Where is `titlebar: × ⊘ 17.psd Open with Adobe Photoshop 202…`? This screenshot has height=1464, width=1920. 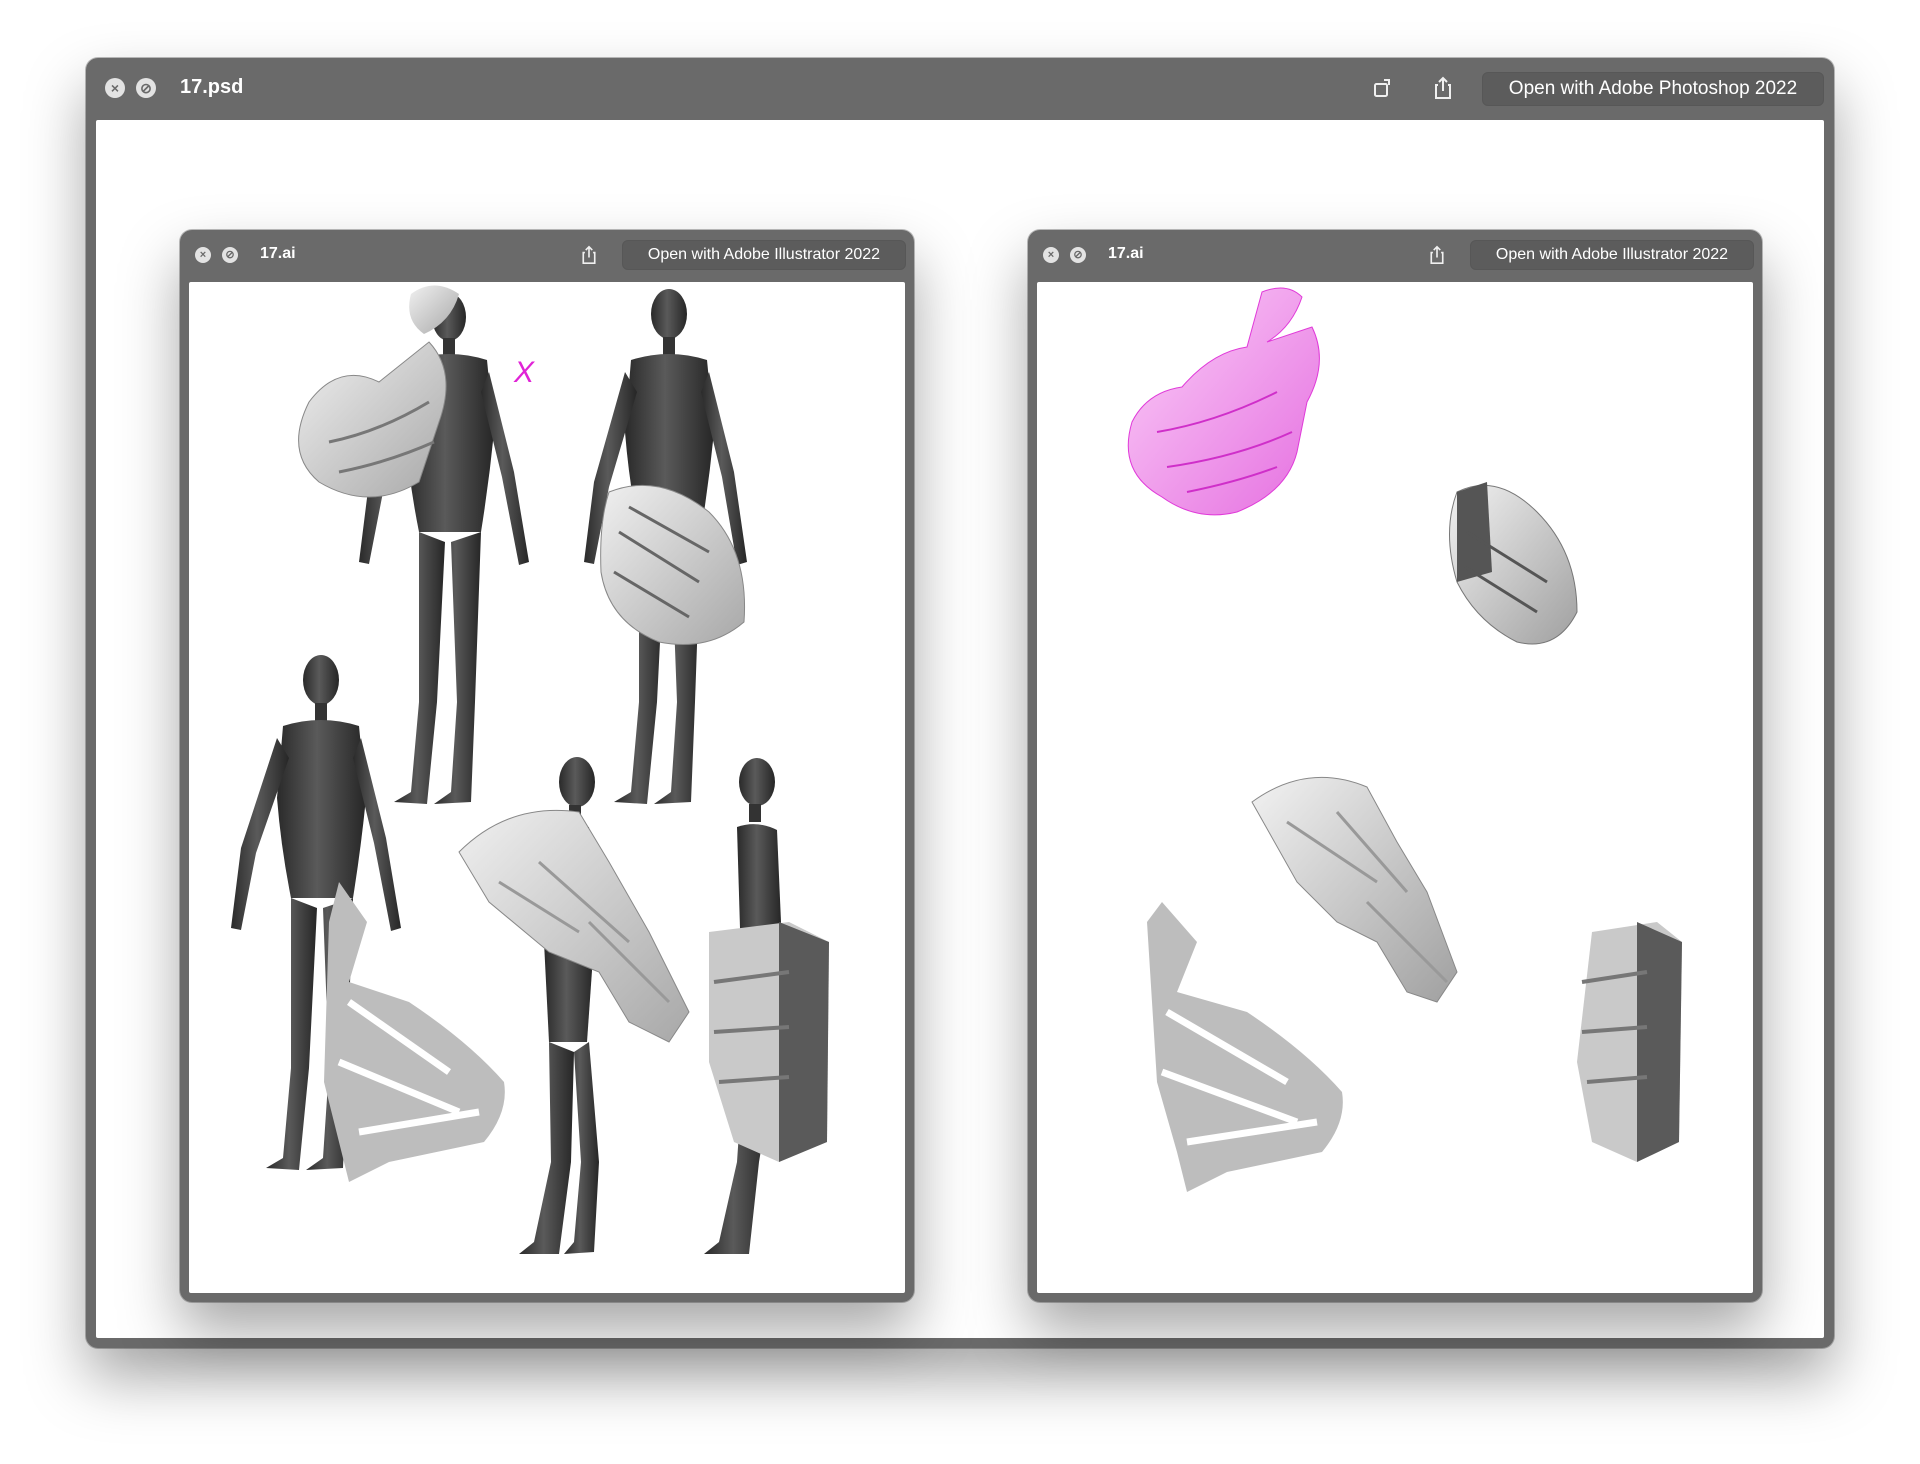 titlebar: × ⊘ 17.psd Open with Adobe Photoshop 202… is located at coordinates (960, 88).